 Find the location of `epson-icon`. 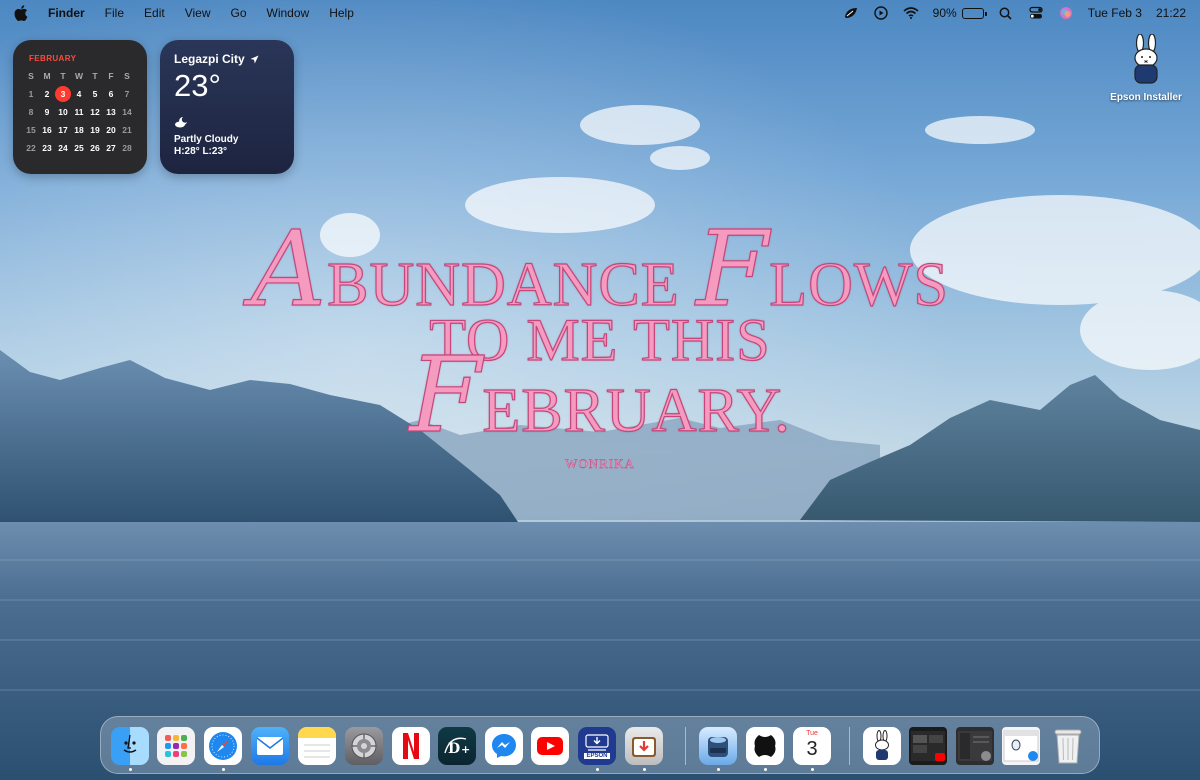

epson-icon is located at coordinates (597, 742).